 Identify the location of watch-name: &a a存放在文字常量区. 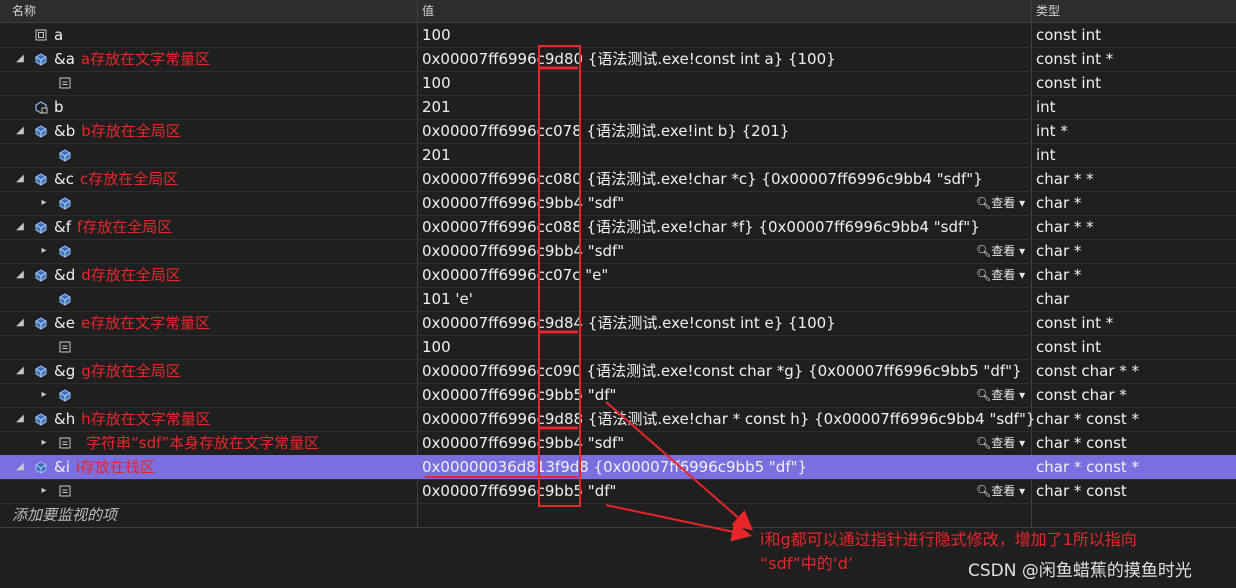
(132, 59).